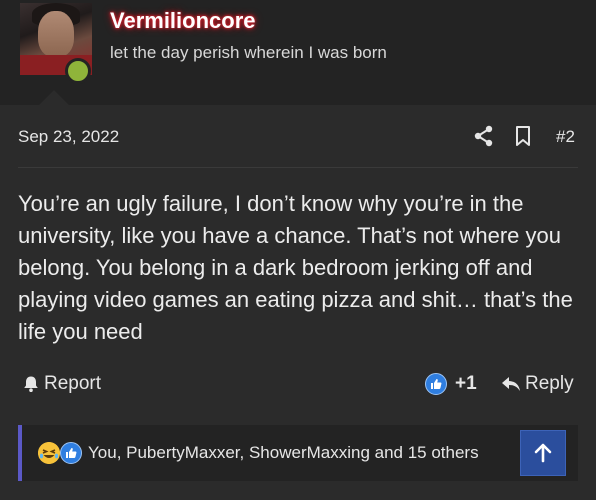 The height and width of the screenshot is (500, 596). Describe the element at coordinates (511, 384) in the screenshot. I see `reply-arrow-icon` at that location.